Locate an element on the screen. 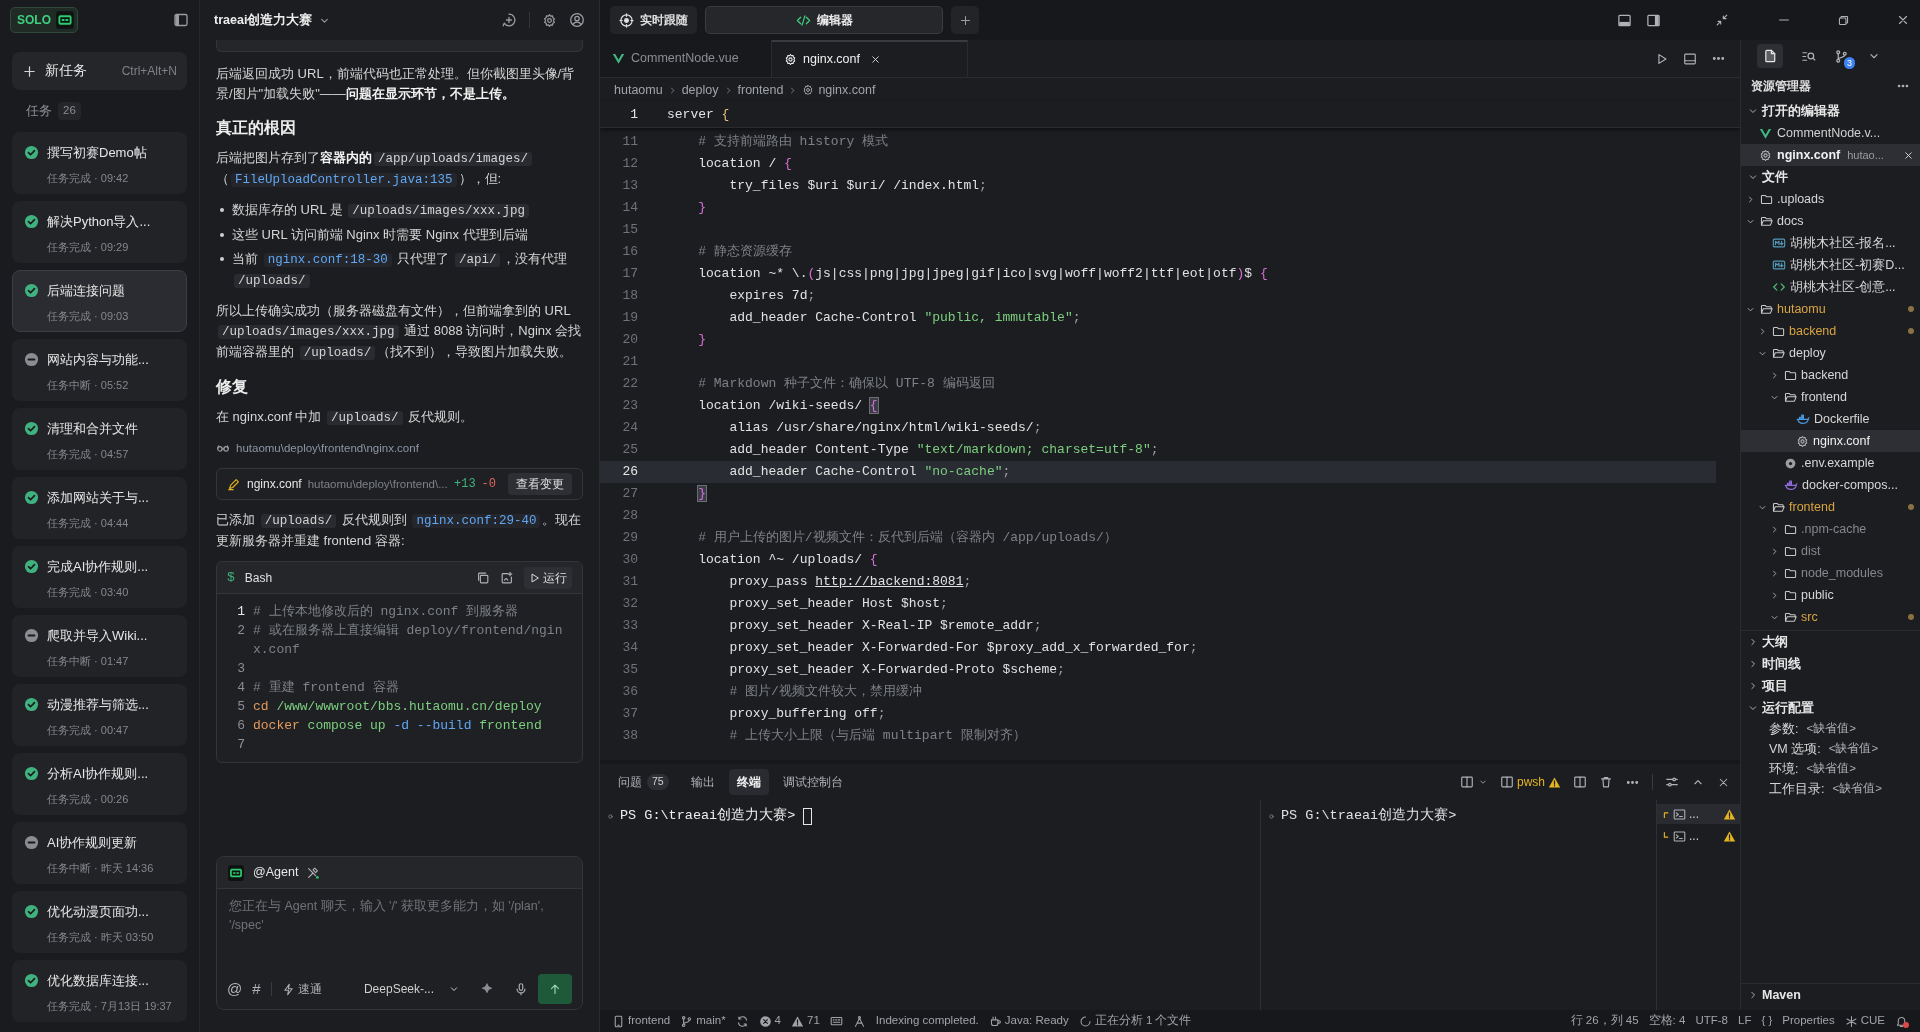 Image resolution: width=1920 pixels, height=1032 pixels. source-control-icon is located at coordinates (1841, 56).